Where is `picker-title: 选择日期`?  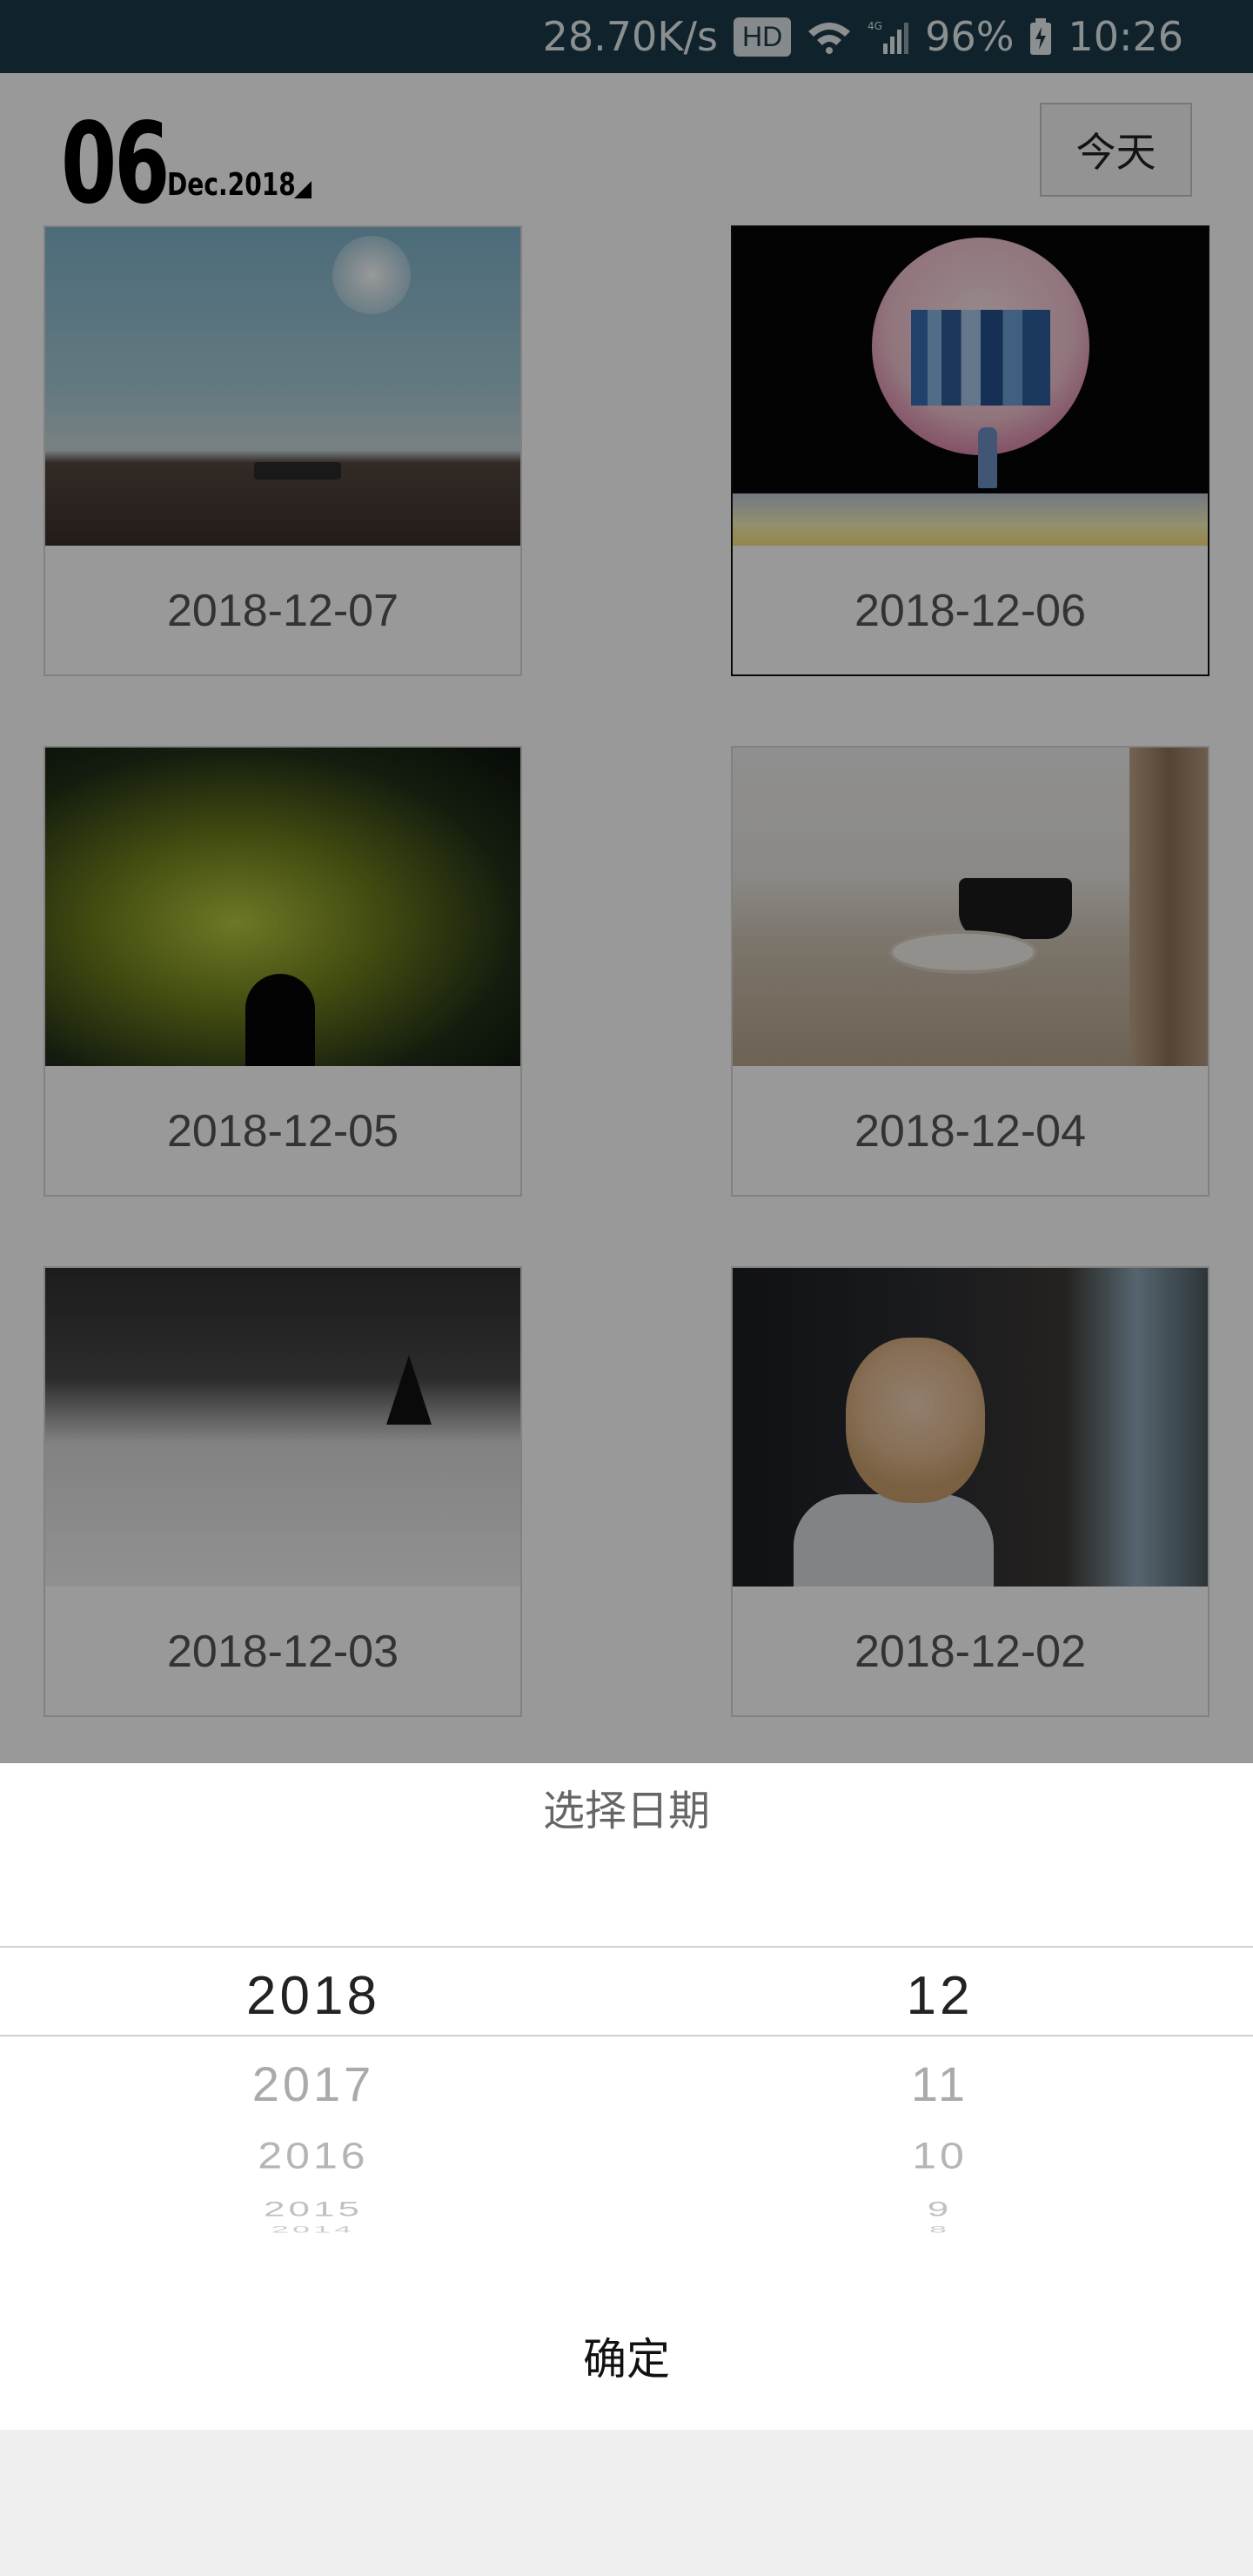 picker-title: 选择日期 is located at coordinates (626, 1811).